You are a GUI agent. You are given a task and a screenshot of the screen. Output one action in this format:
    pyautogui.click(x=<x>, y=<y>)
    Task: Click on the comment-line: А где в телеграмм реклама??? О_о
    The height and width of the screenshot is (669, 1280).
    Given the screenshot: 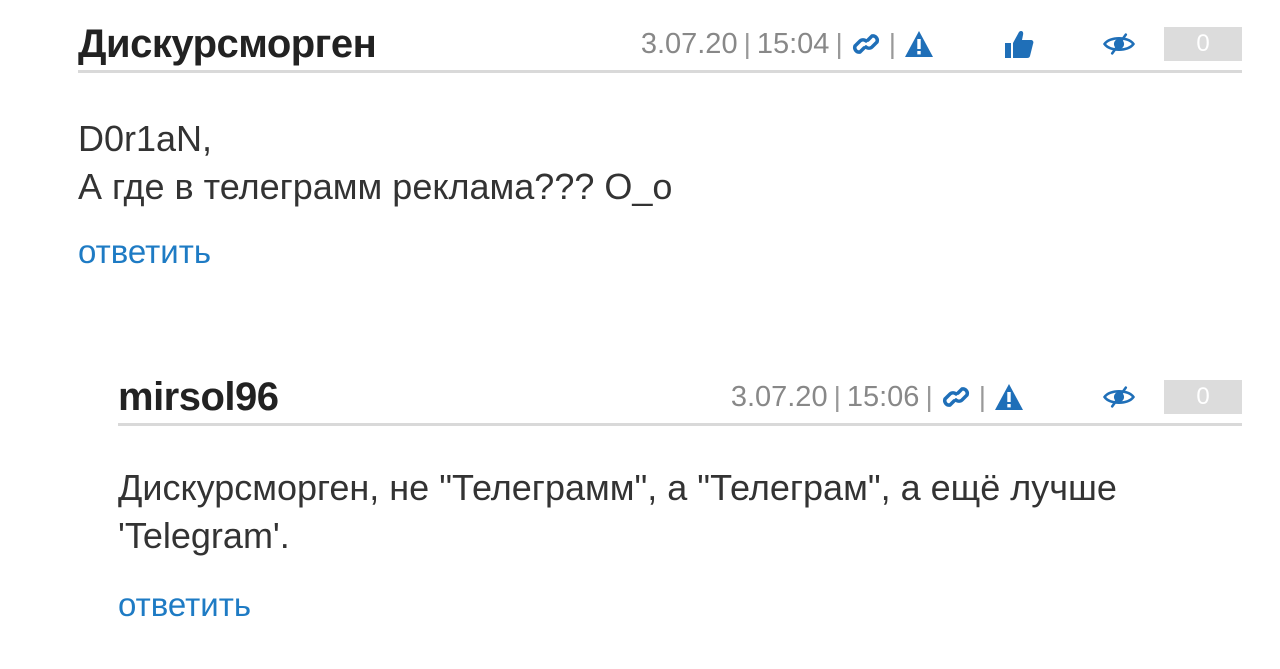 What is the action you would take?
    pyautogui.click(x=375, y=186)
    